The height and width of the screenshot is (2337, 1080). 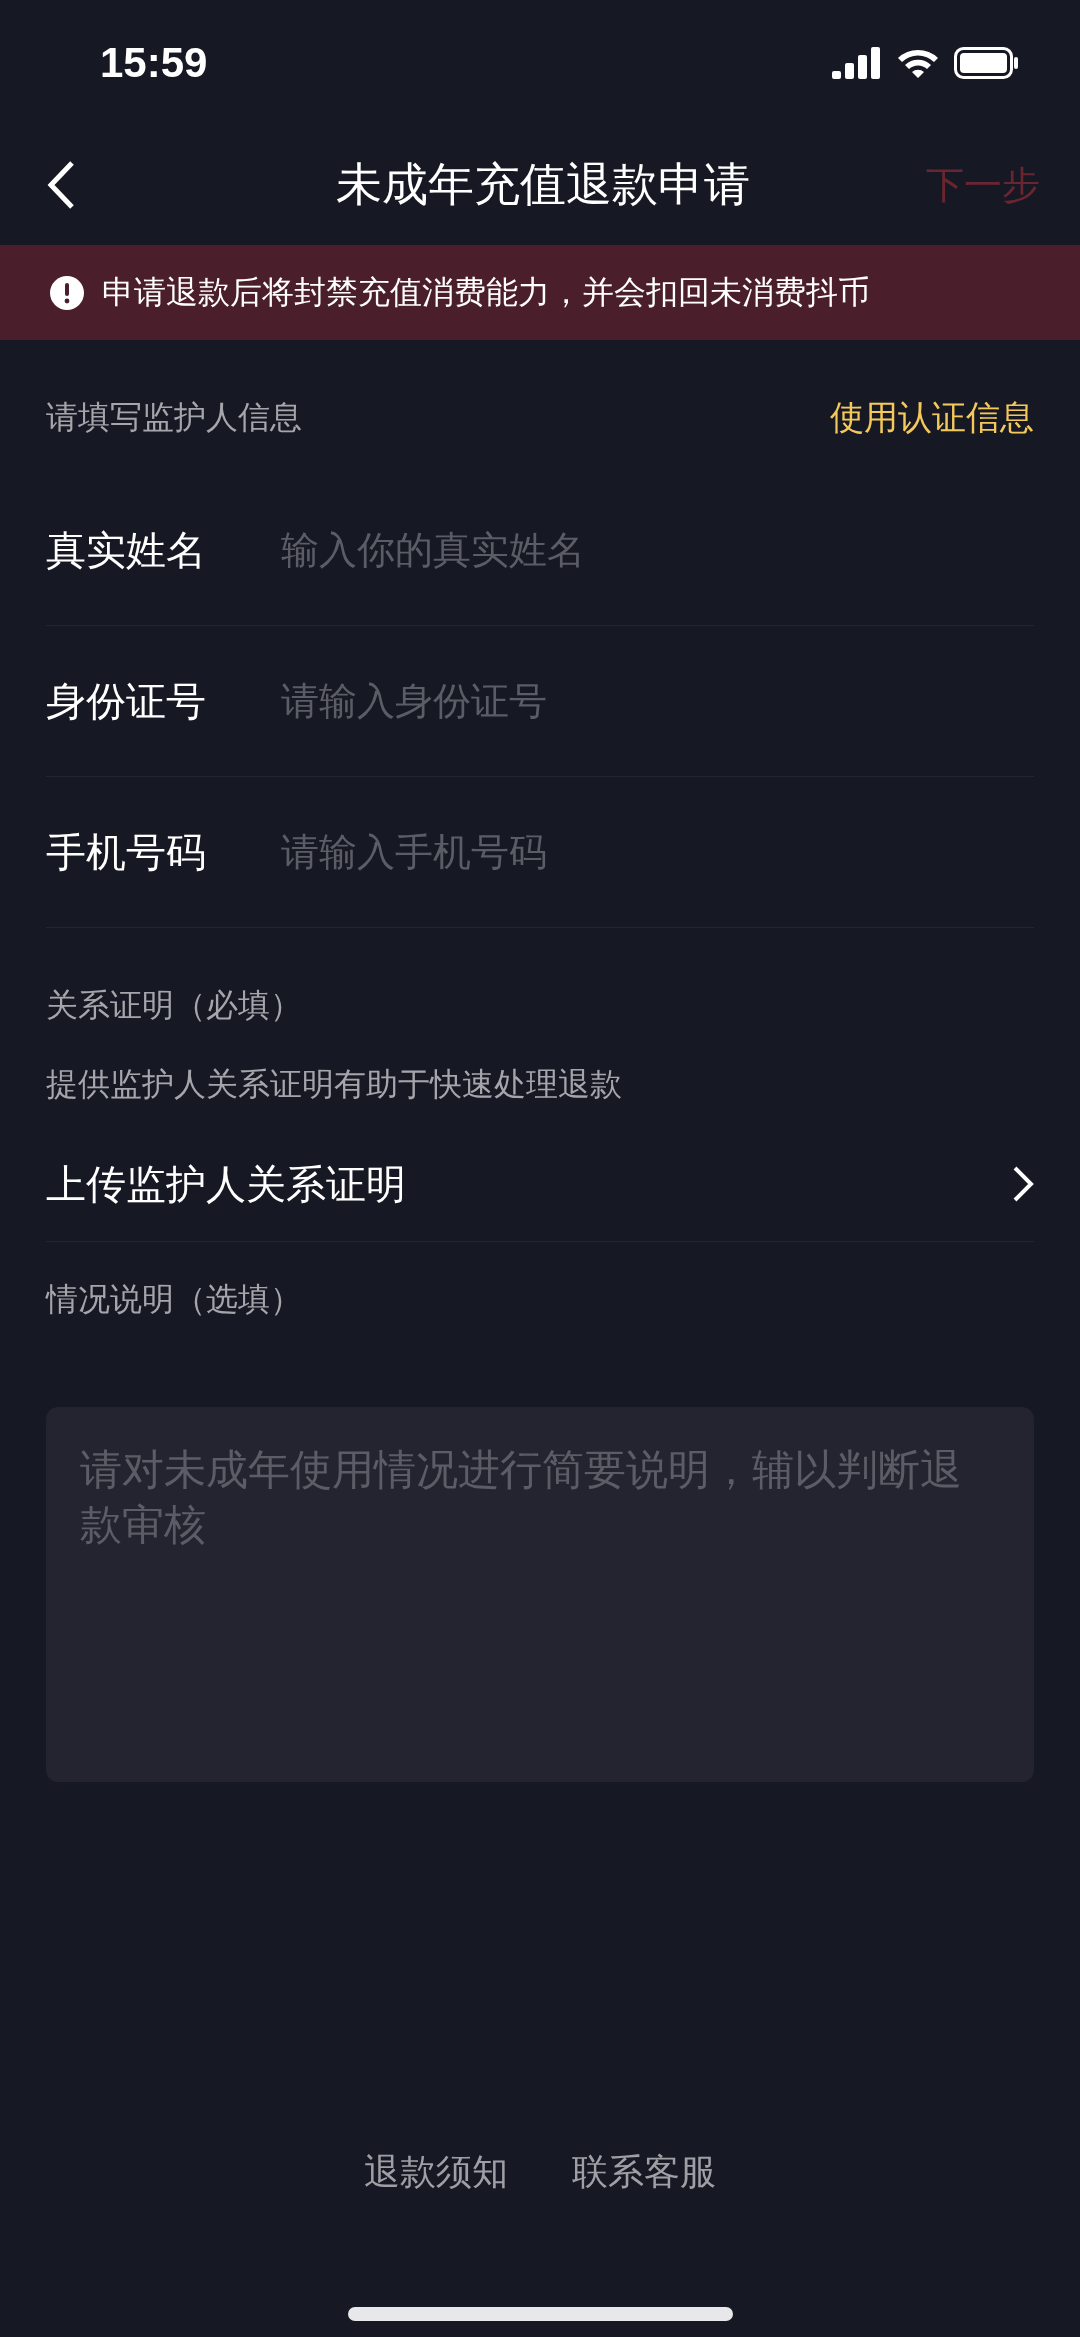 I want to click on input-field: 输入你的真实姓名, so click(x=657, y=550).